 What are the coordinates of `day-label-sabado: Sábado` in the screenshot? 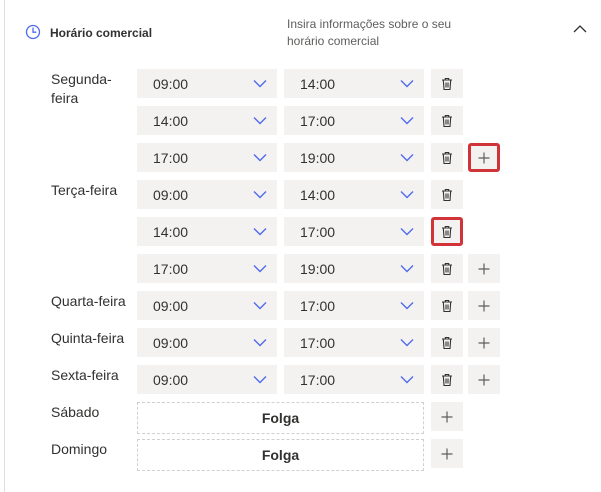 It's located at (75, 412).